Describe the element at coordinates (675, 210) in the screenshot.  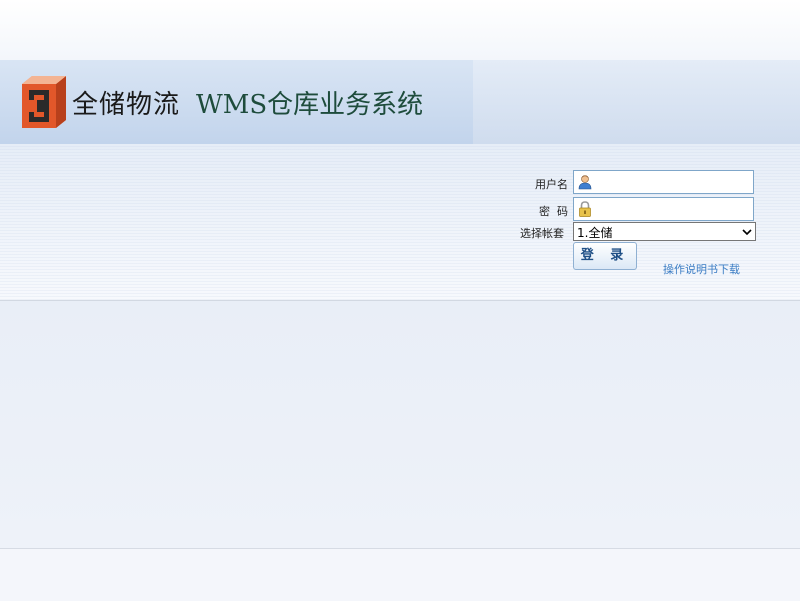
I see `password-input` at that location.